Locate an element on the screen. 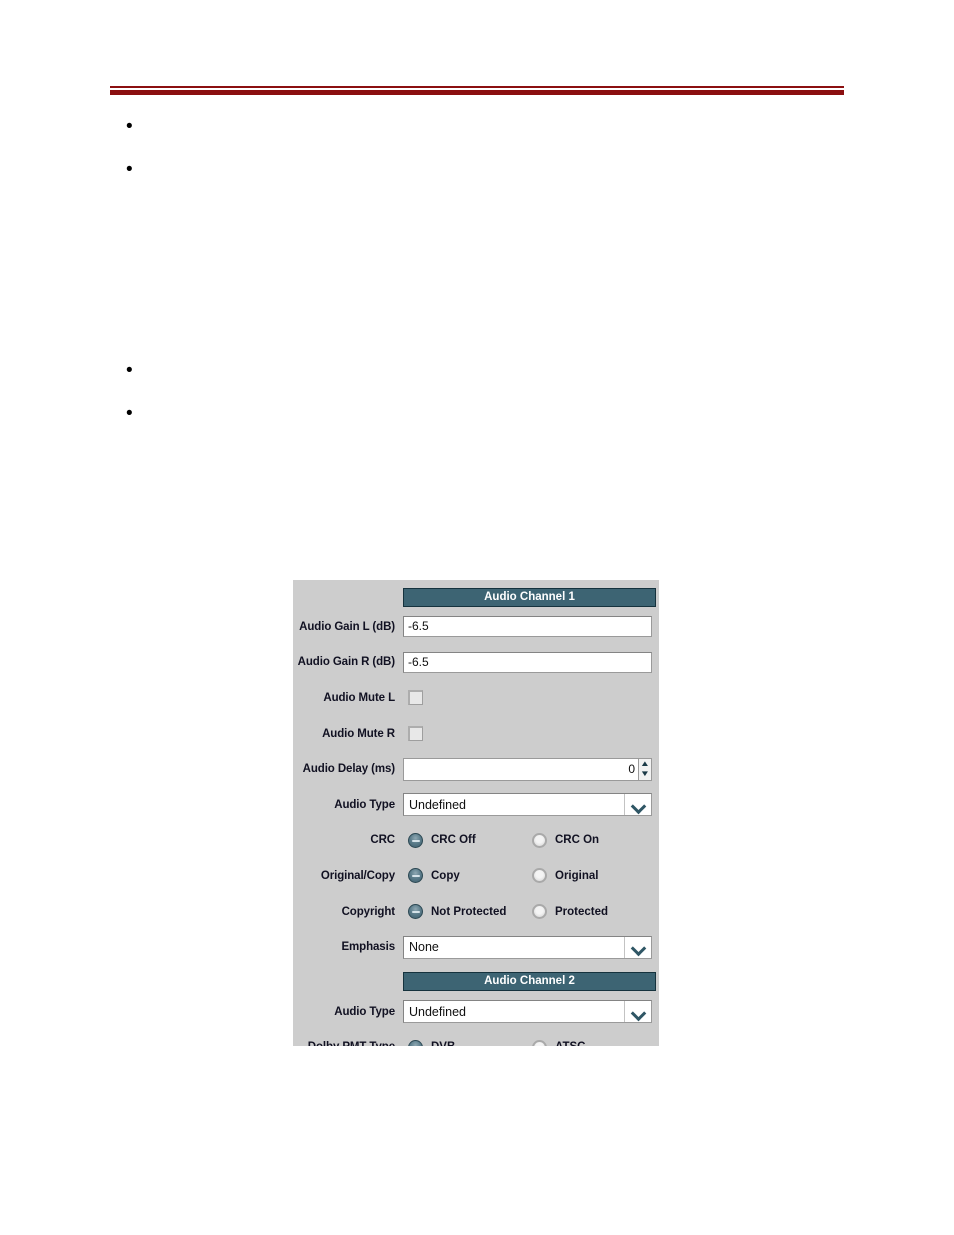  field-label-copyright: Copyright is located at coordinates (368, 911).